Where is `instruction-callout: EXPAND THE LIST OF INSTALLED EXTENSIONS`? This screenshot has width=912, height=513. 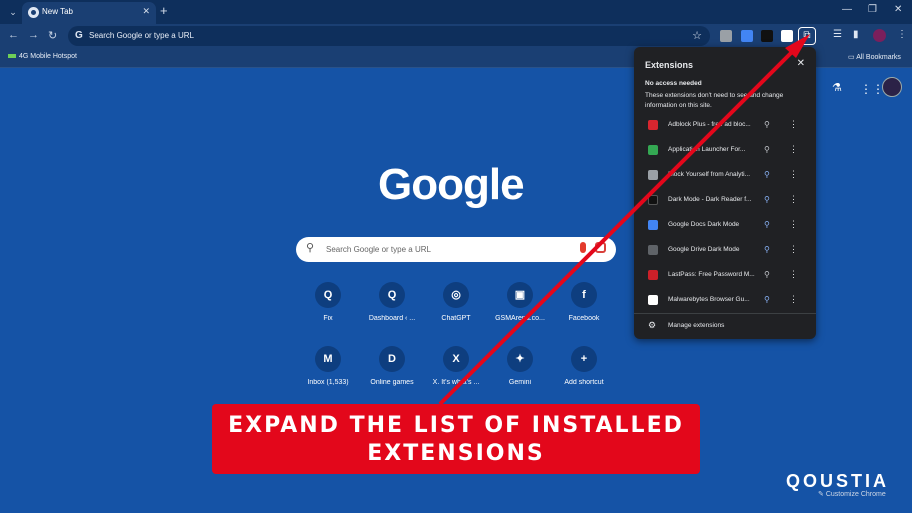 instruction-callout: EXPAND THE LIST OF INSTALLED EXTENSIONS is located at coordinates (456, 439).